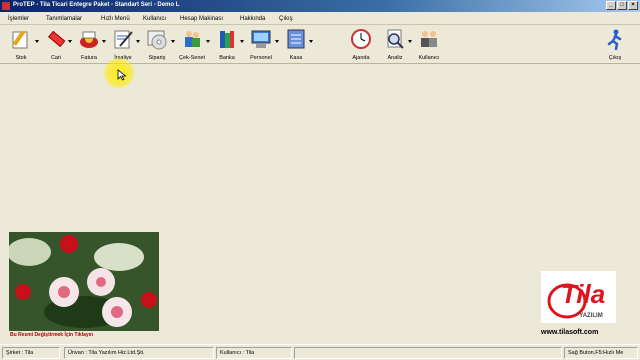 This screenshot has width=640, height=360. Describe the element at coordinates (21, 58) in the screenshot. I see `stok-label: Stok` at that location.